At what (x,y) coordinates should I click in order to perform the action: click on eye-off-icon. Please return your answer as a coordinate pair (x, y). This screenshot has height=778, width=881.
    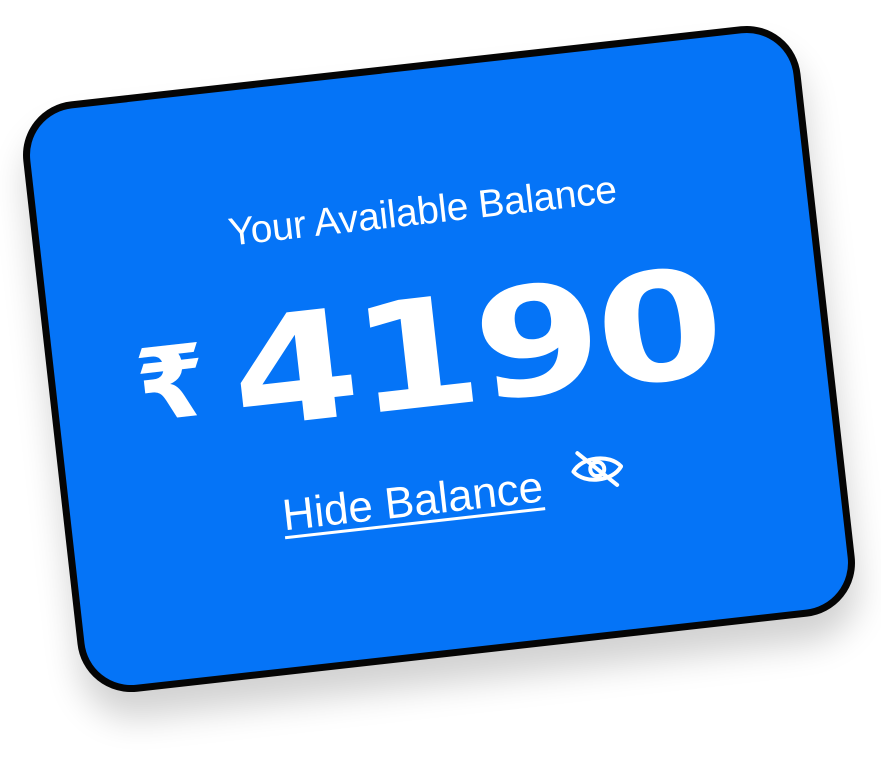
    Looking at the image, I should click on (597, 469).